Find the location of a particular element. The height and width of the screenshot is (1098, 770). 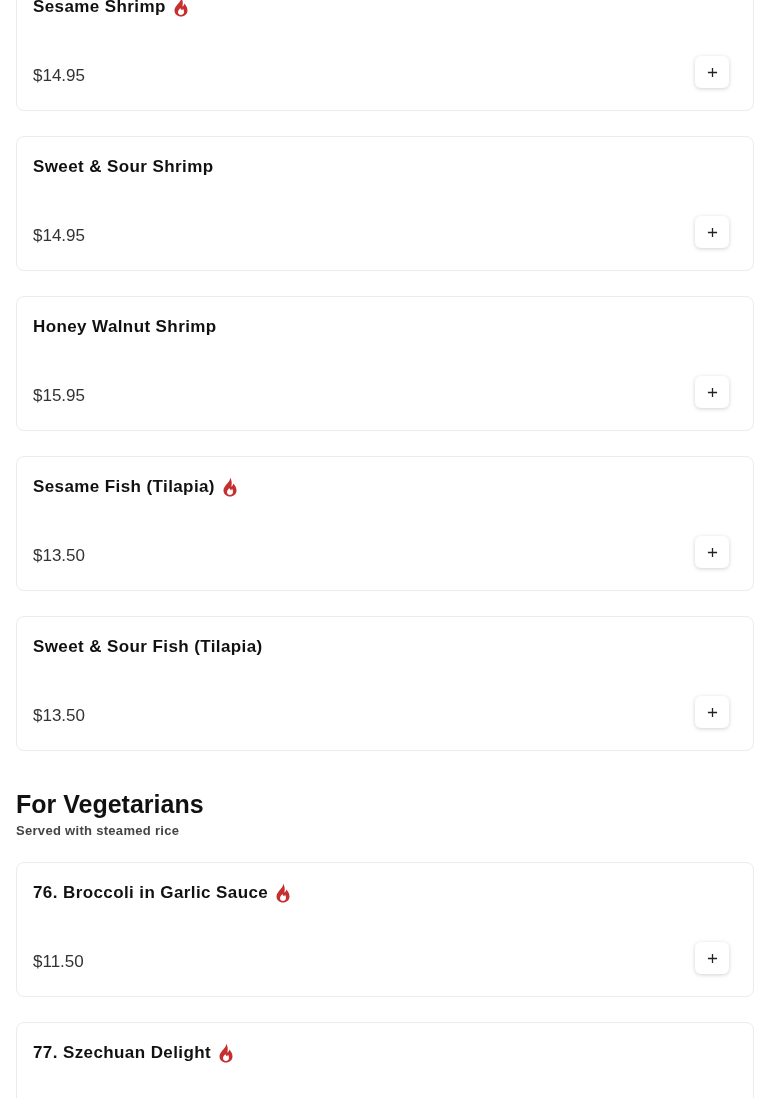

item-price: $11.50 is located at coordinates (58, 962).